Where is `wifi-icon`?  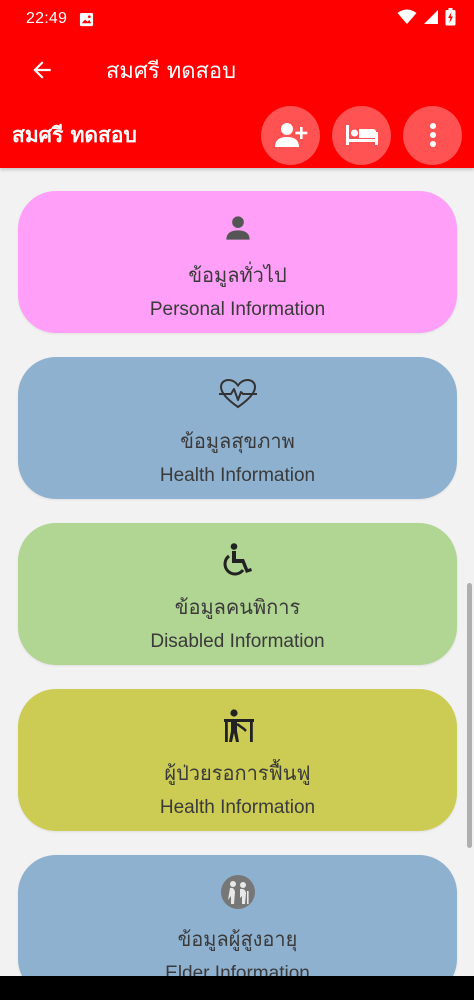 wifi-icon is located at coordinates (407, 19).